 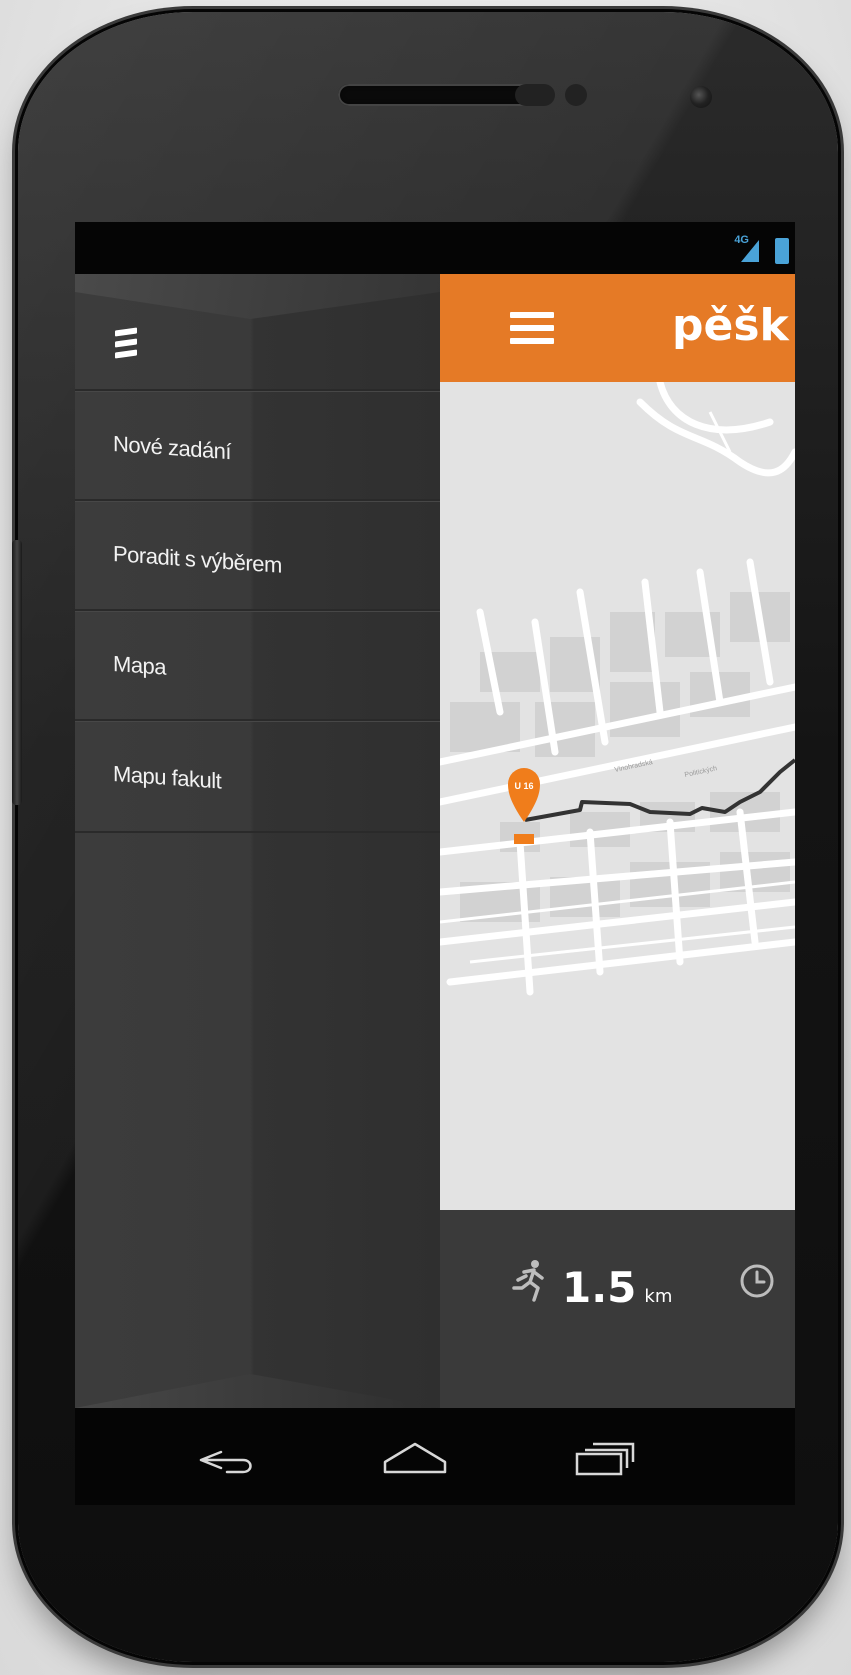 I want to click on status-bar: 4G, so click(x=435, y=248).